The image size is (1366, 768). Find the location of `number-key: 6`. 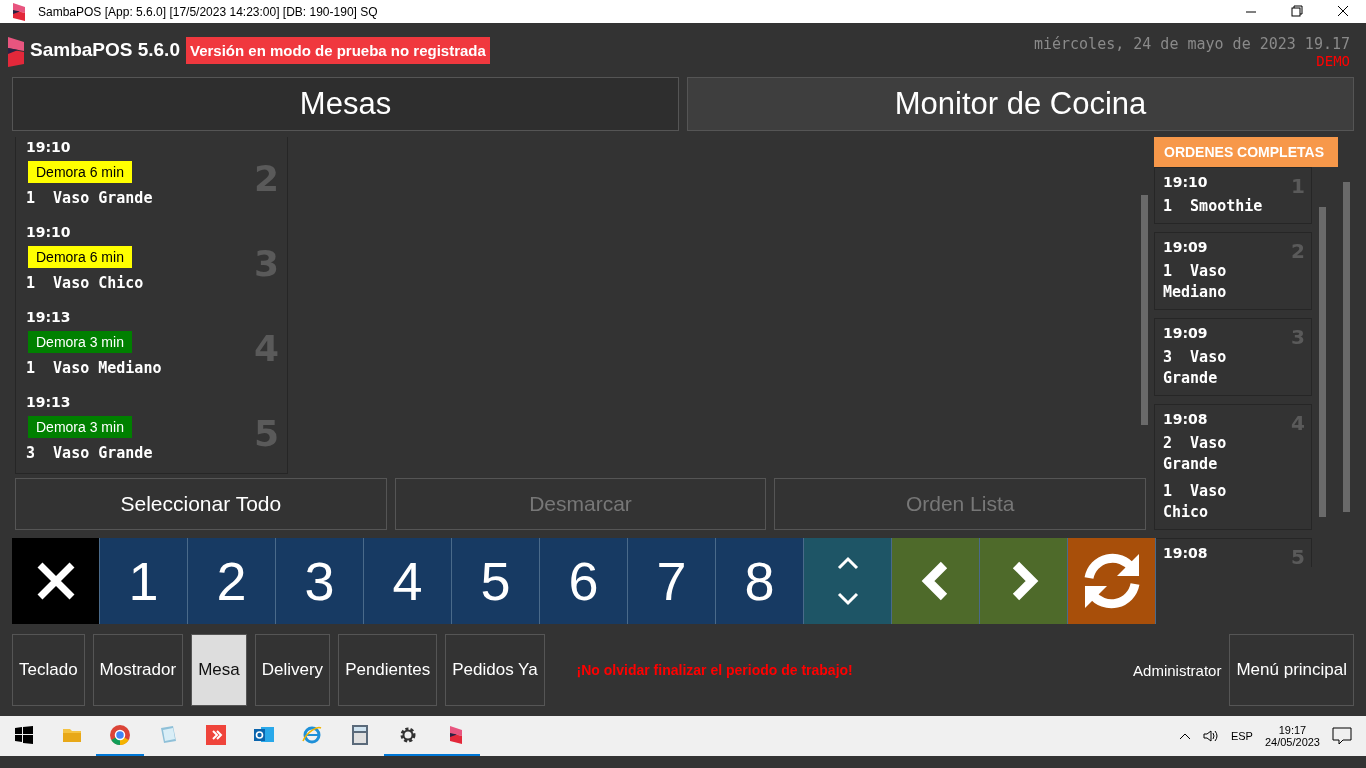

number-key: 6 is located at coordinates (584, 581).